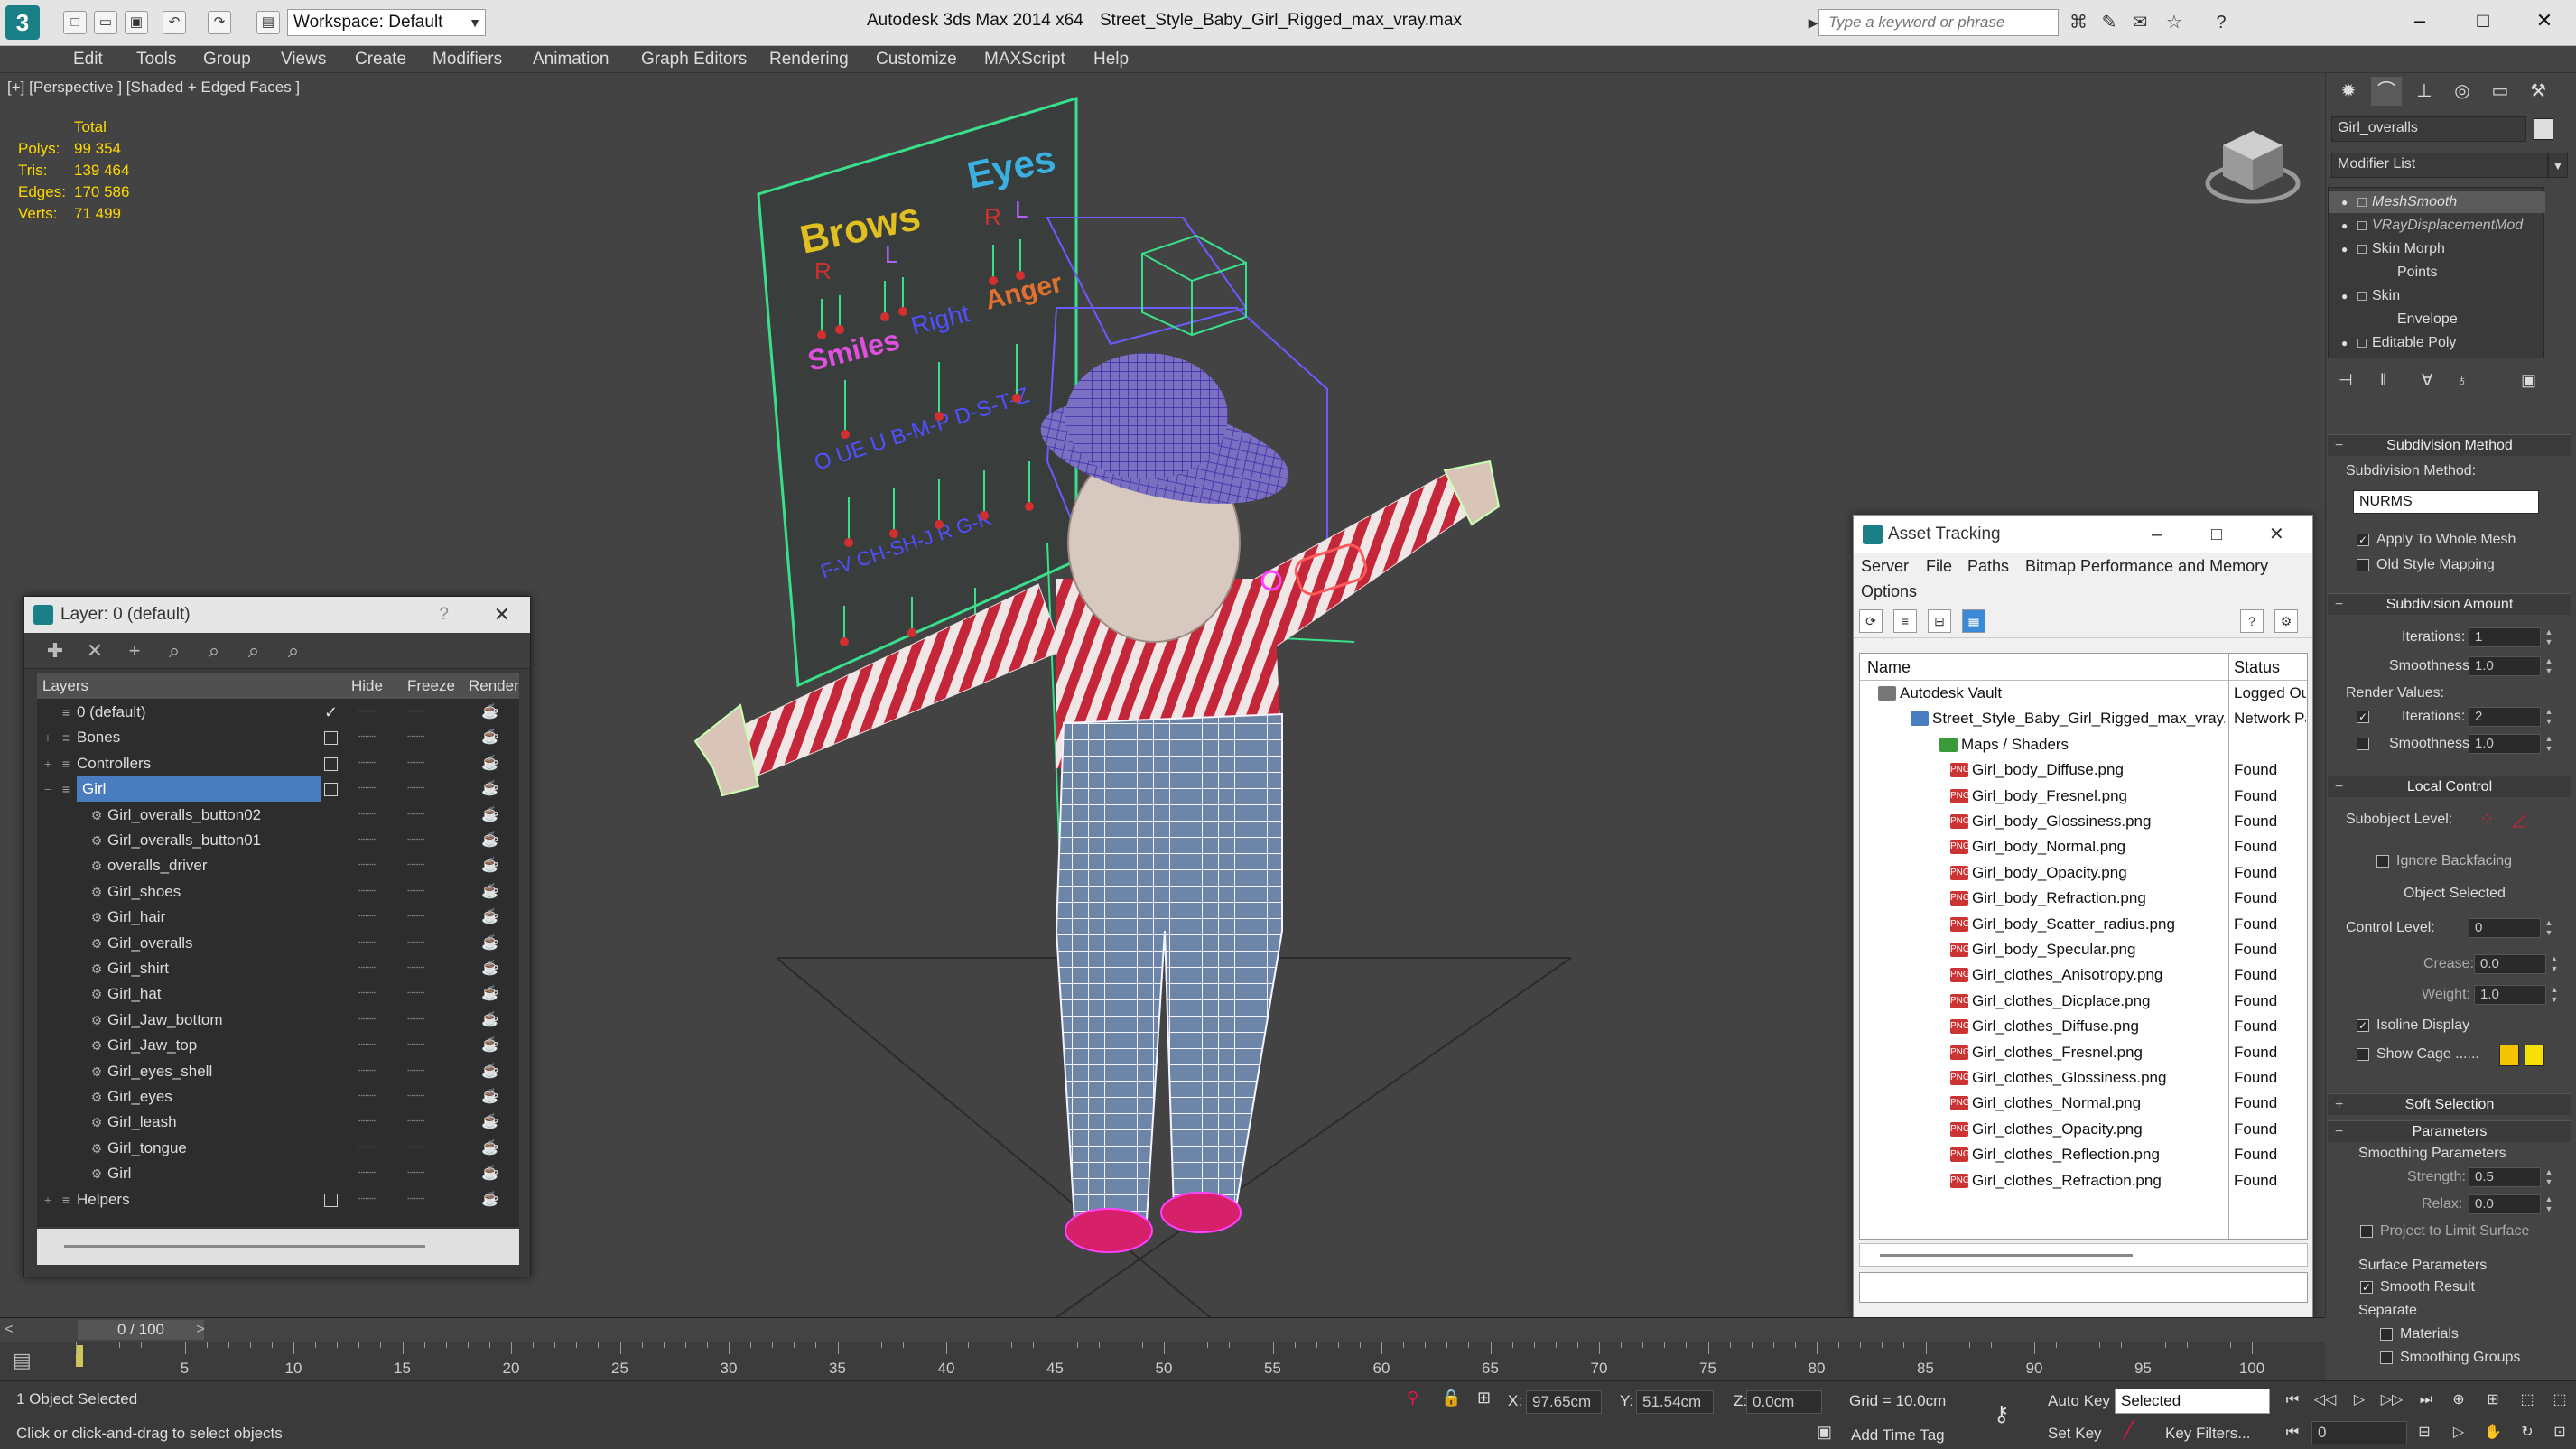 The width and height of the screenshot is (2576, 1449). I want to click on zoom-icon: ⊕, so click(2458, 1400).